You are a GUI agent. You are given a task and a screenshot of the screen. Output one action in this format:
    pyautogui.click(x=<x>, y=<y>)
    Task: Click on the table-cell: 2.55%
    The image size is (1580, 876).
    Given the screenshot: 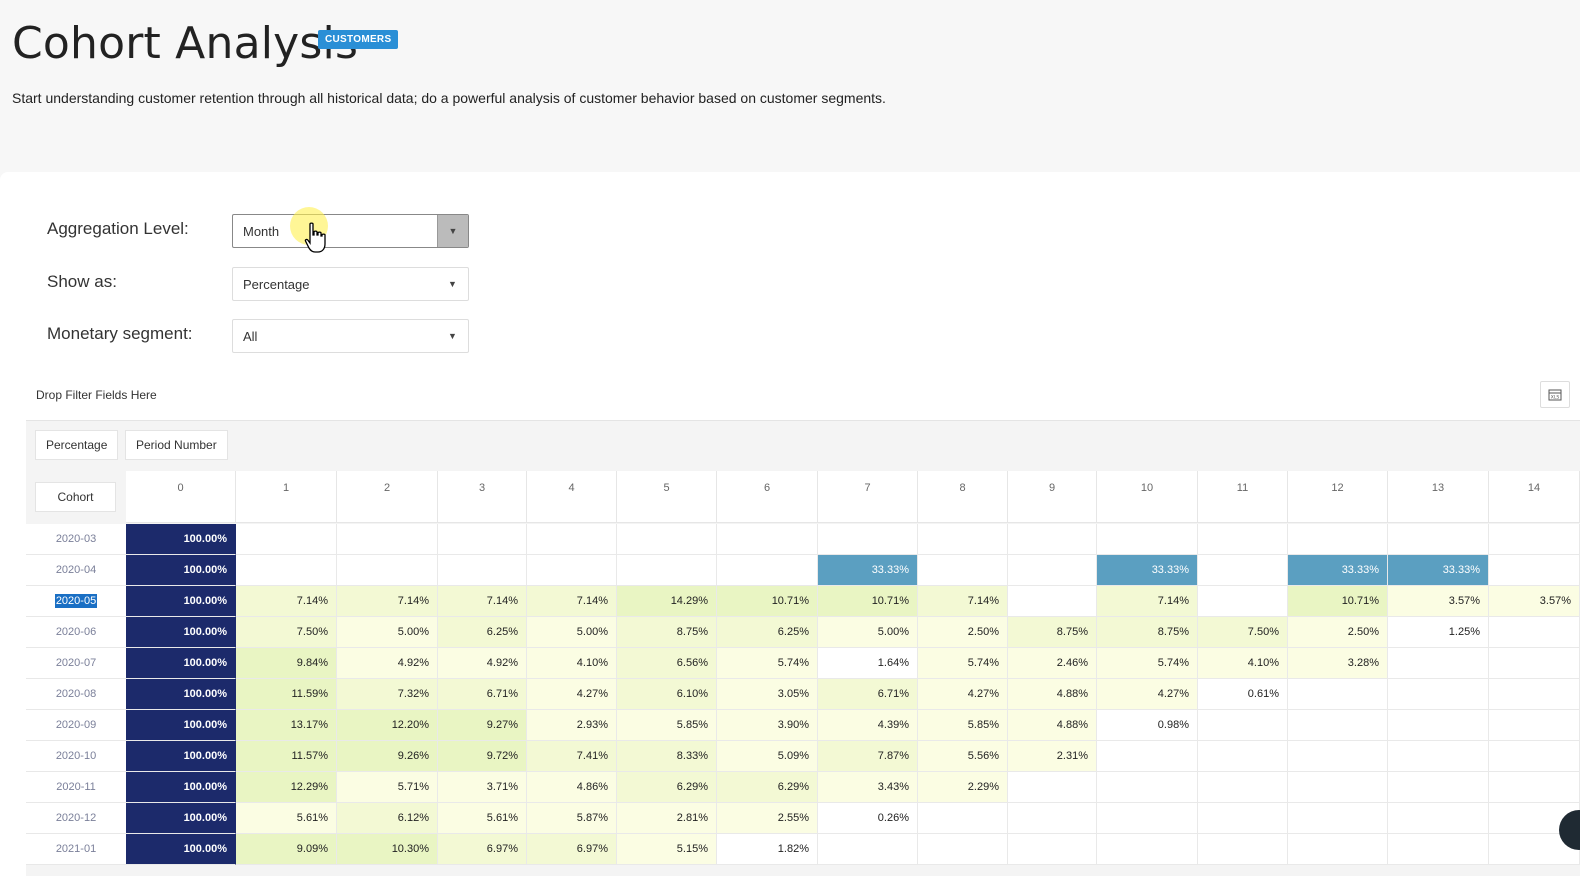 What is the action you would take?
    pyautogui.click(x=767, y=818)
    